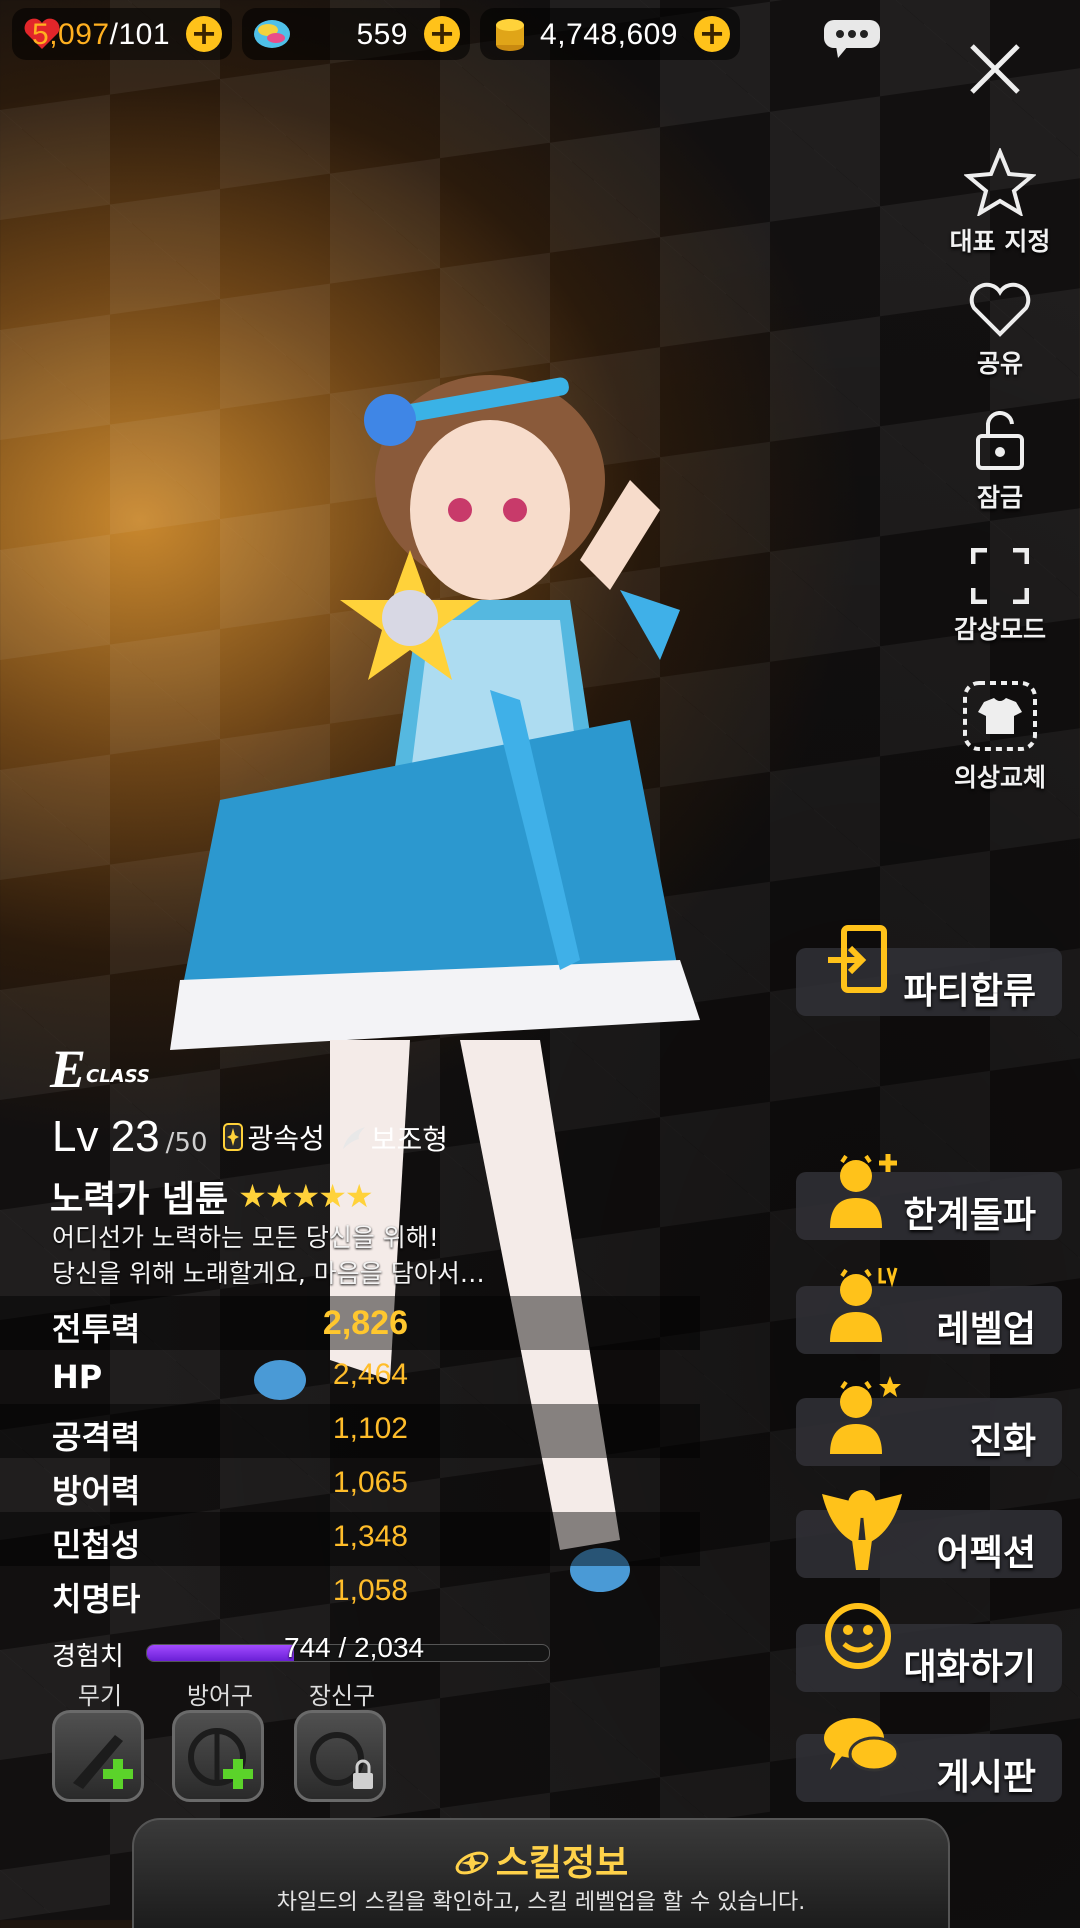 The height and width of the screenshot is (1928, 1080). I want to click on level-line: Lv 23 /50 광속성 보조형, so click(250, 1137).